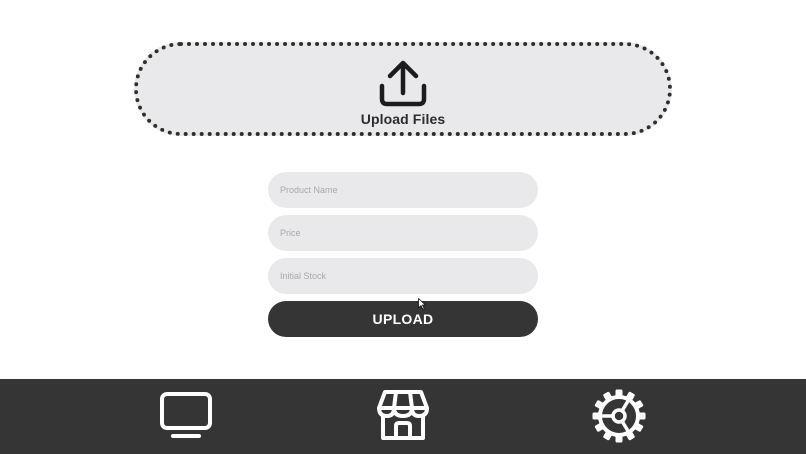 The image size is (806, 454). What do you see at coordinates (403, 83) in the screenshot?
I see `upload-icon` at bounding box center [403, 83].